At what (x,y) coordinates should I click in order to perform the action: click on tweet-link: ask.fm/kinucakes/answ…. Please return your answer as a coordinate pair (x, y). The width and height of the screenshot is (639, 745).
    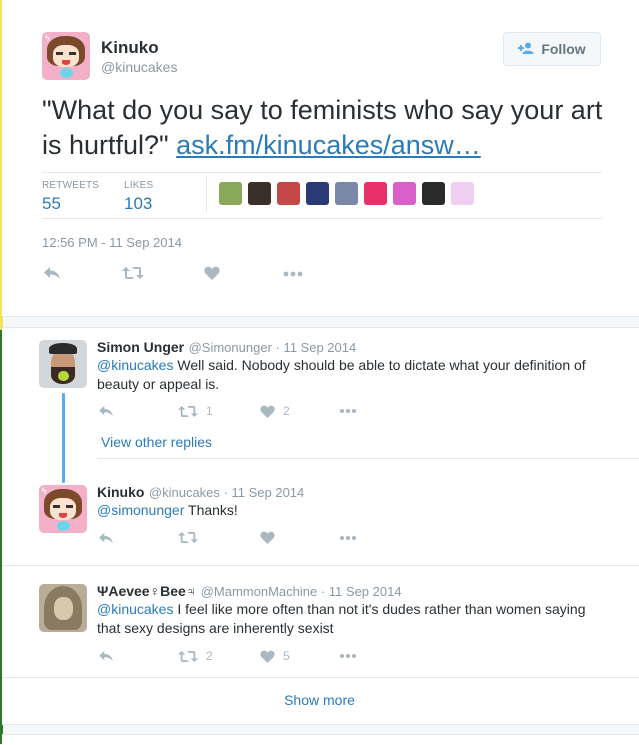
    Looking at the image, I should click on (328, 145).